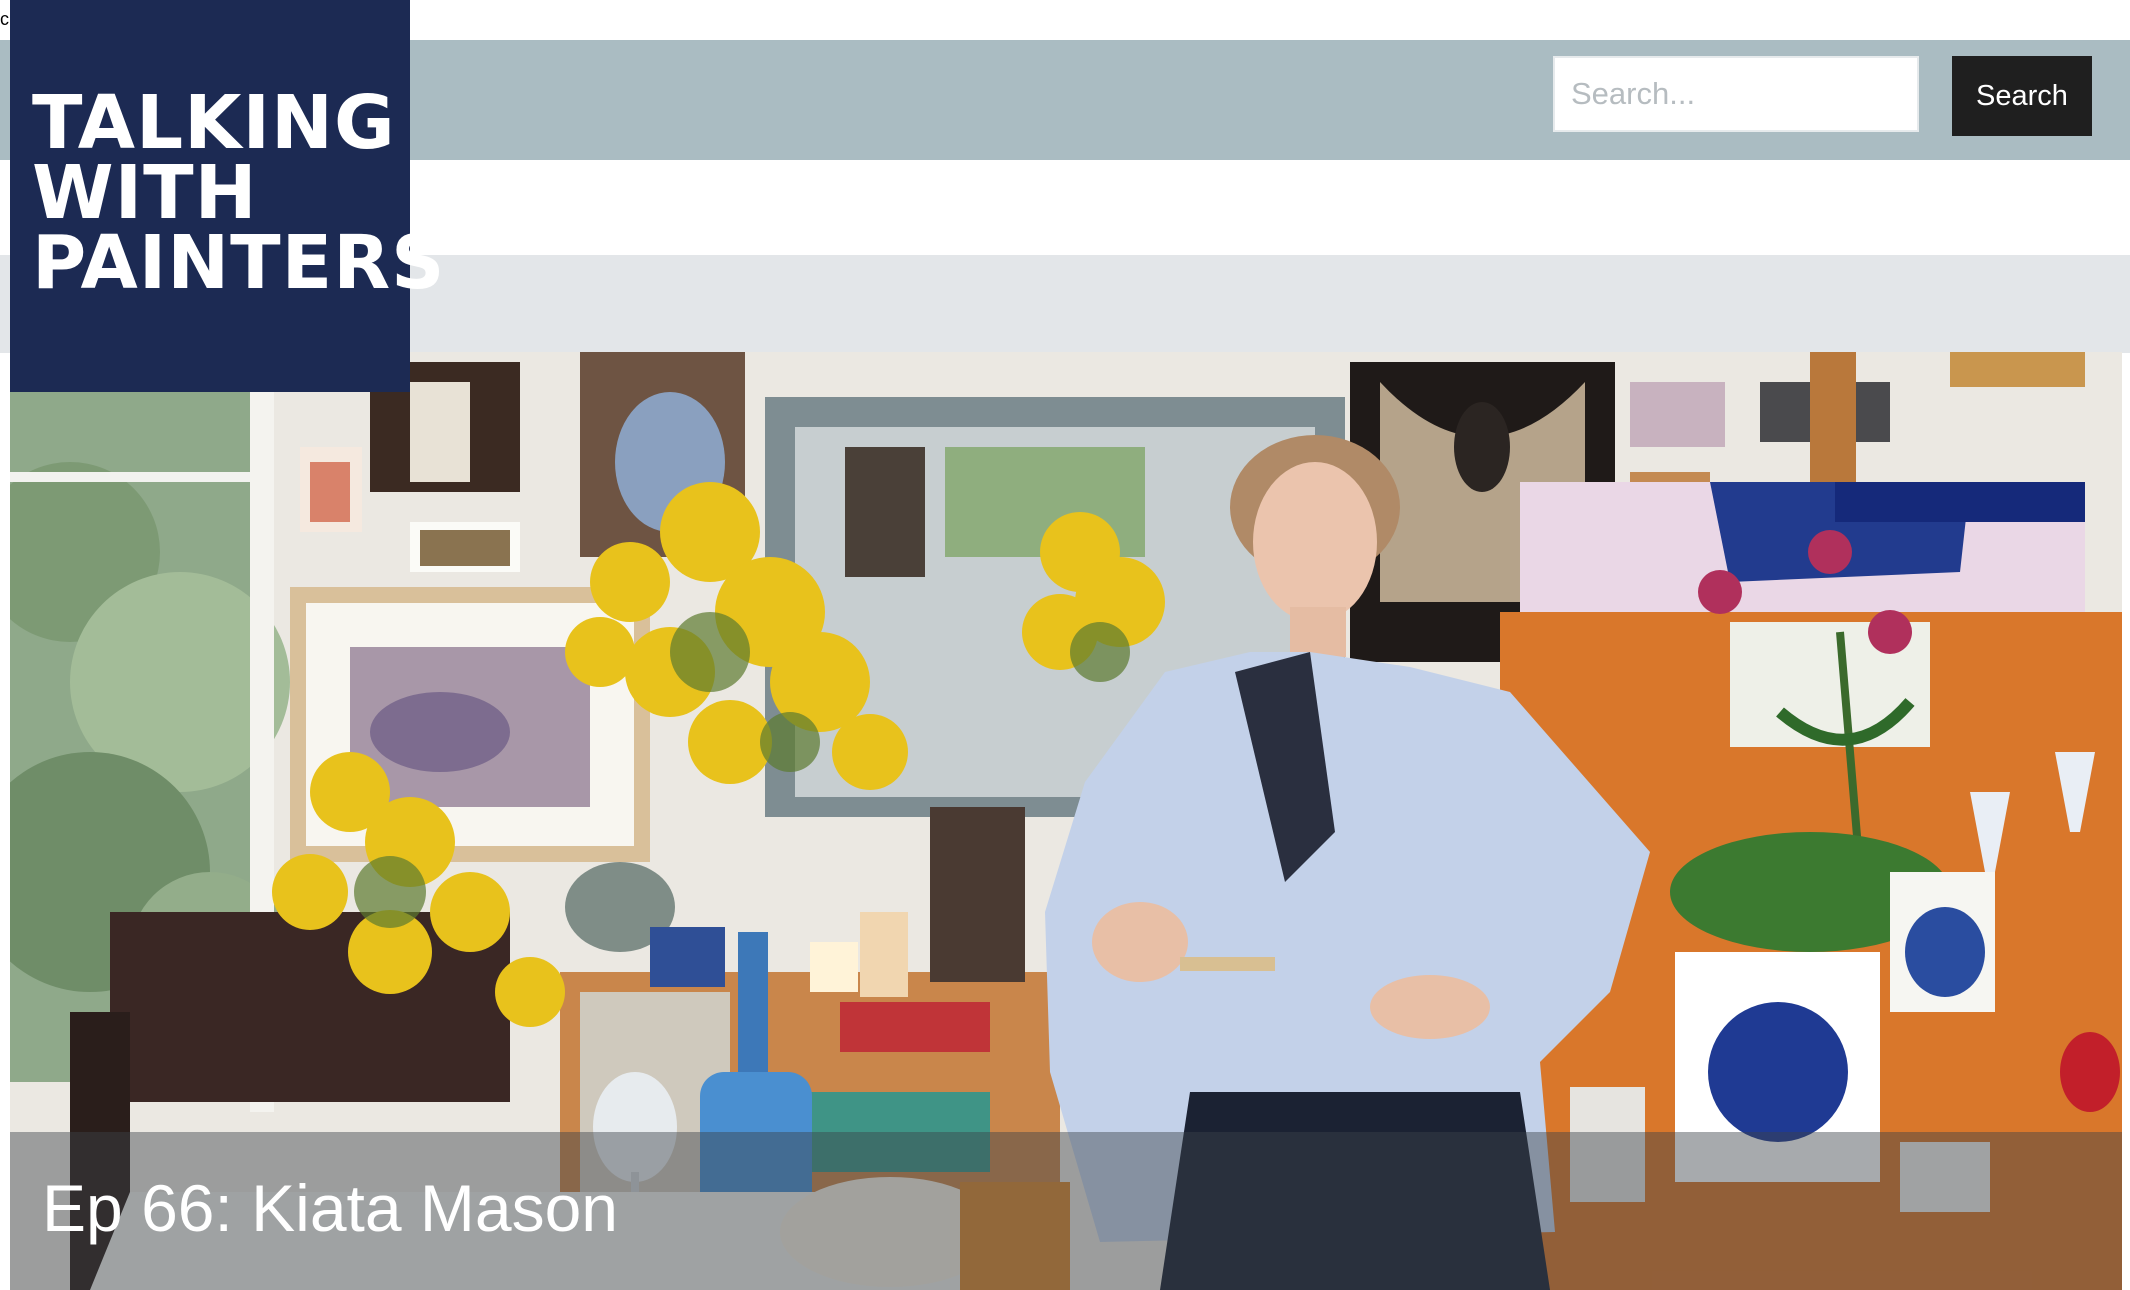 This screenshot has width=2130, height=1290. I want to click on search-input, so click(1736, 94).